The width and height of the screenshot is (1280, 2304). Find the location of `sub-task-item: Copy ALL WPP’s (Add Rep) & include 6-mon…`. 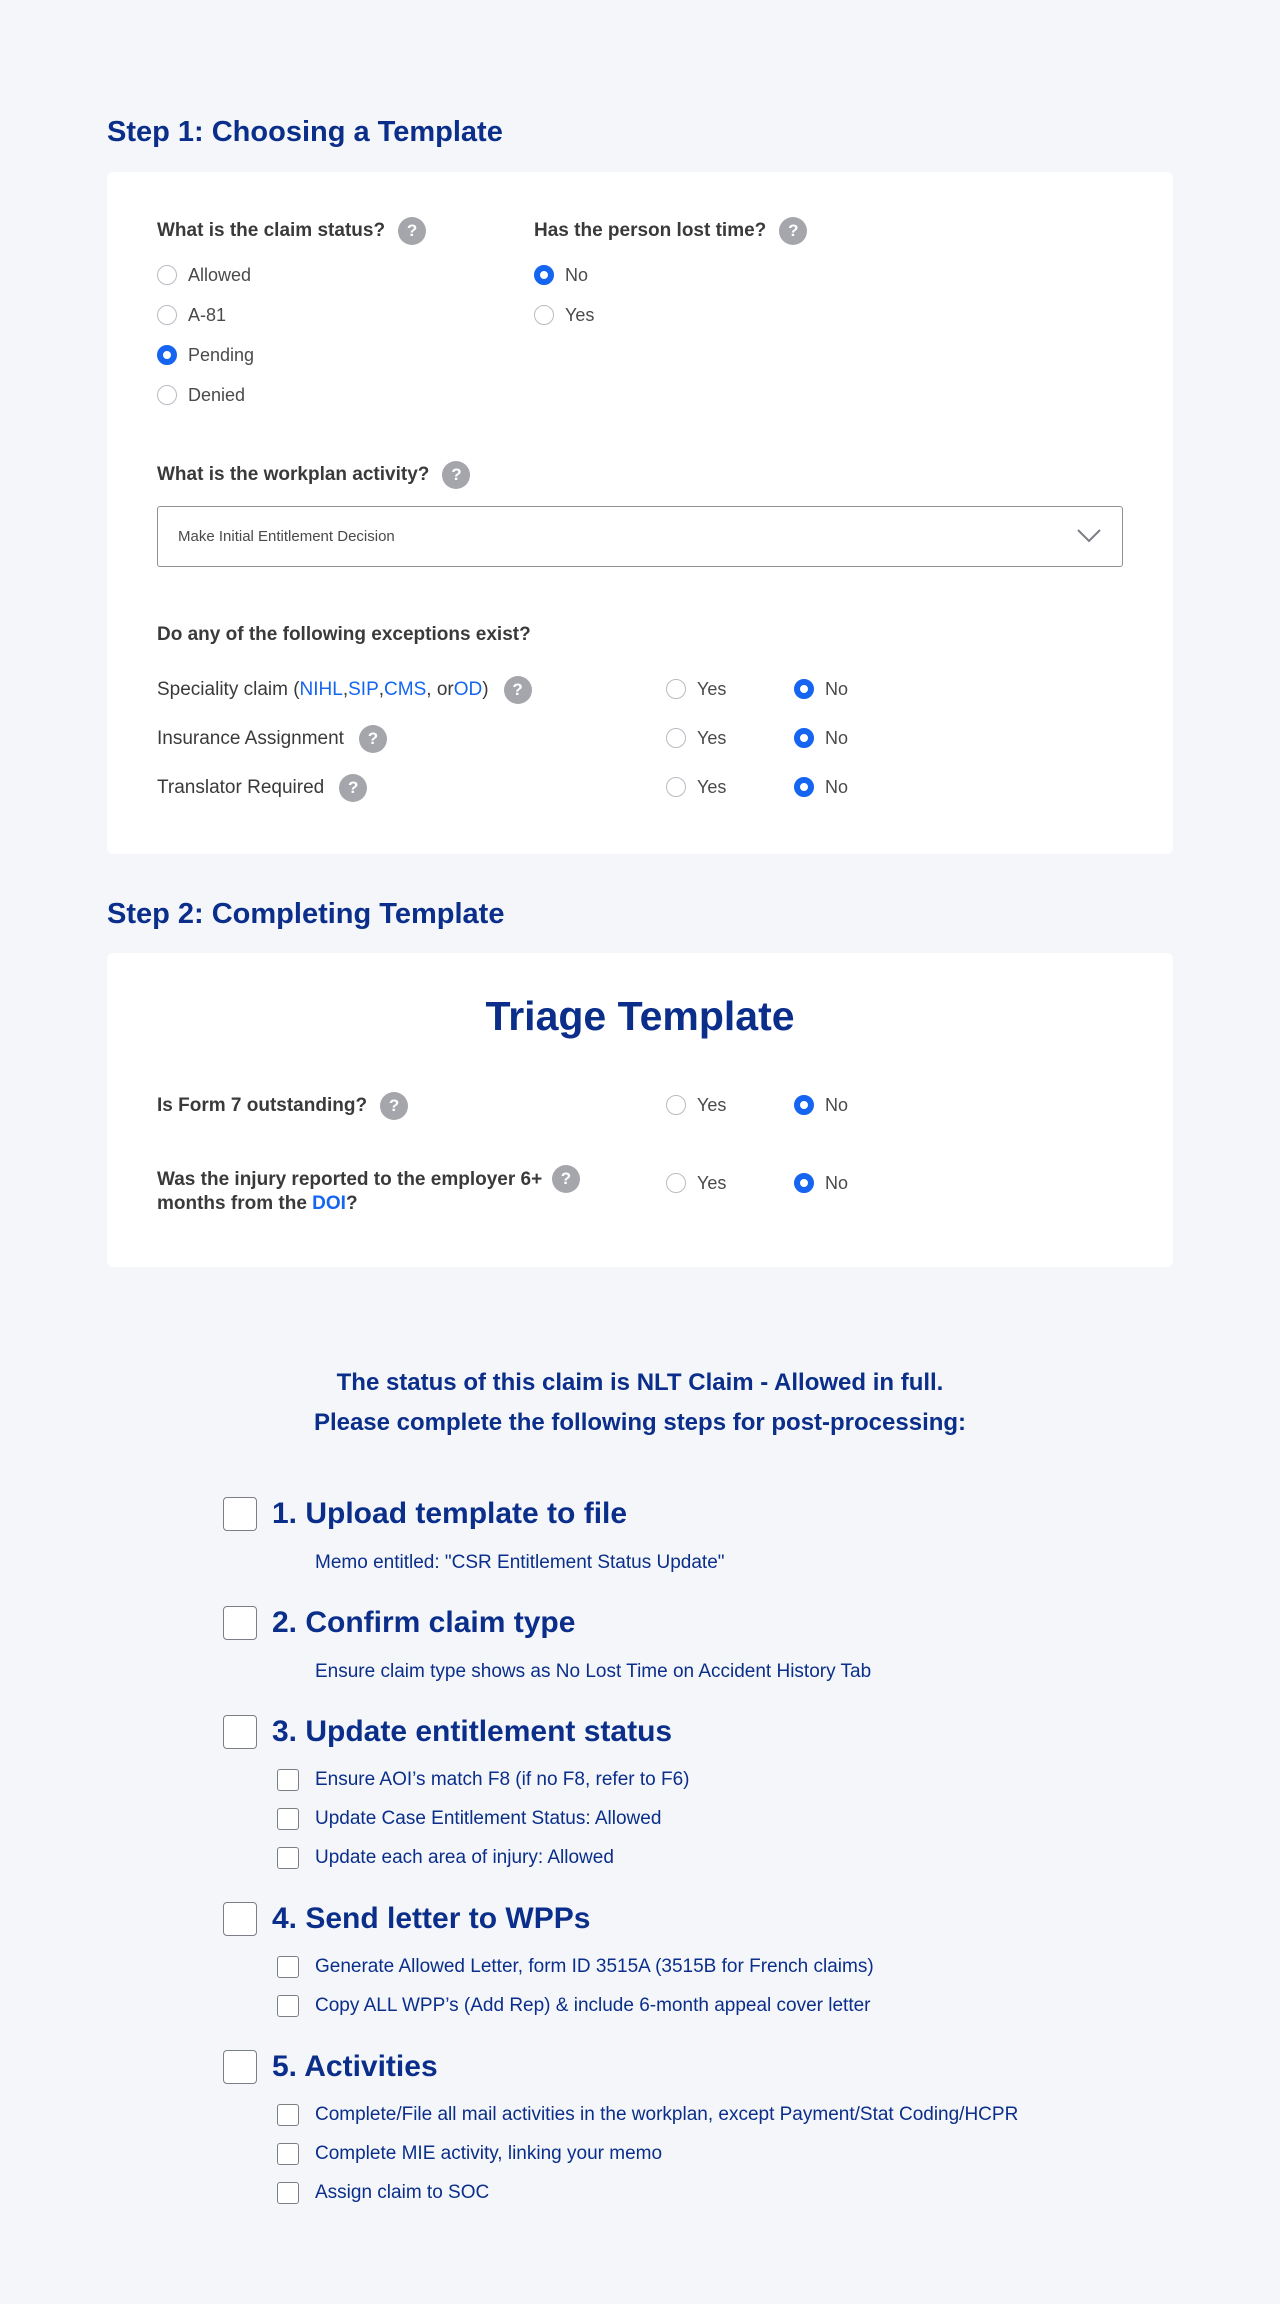

sub-task-item: Copy ALL WPP’s (Add Rep) & include 6-mon… is located at coordinates (574, 2006).